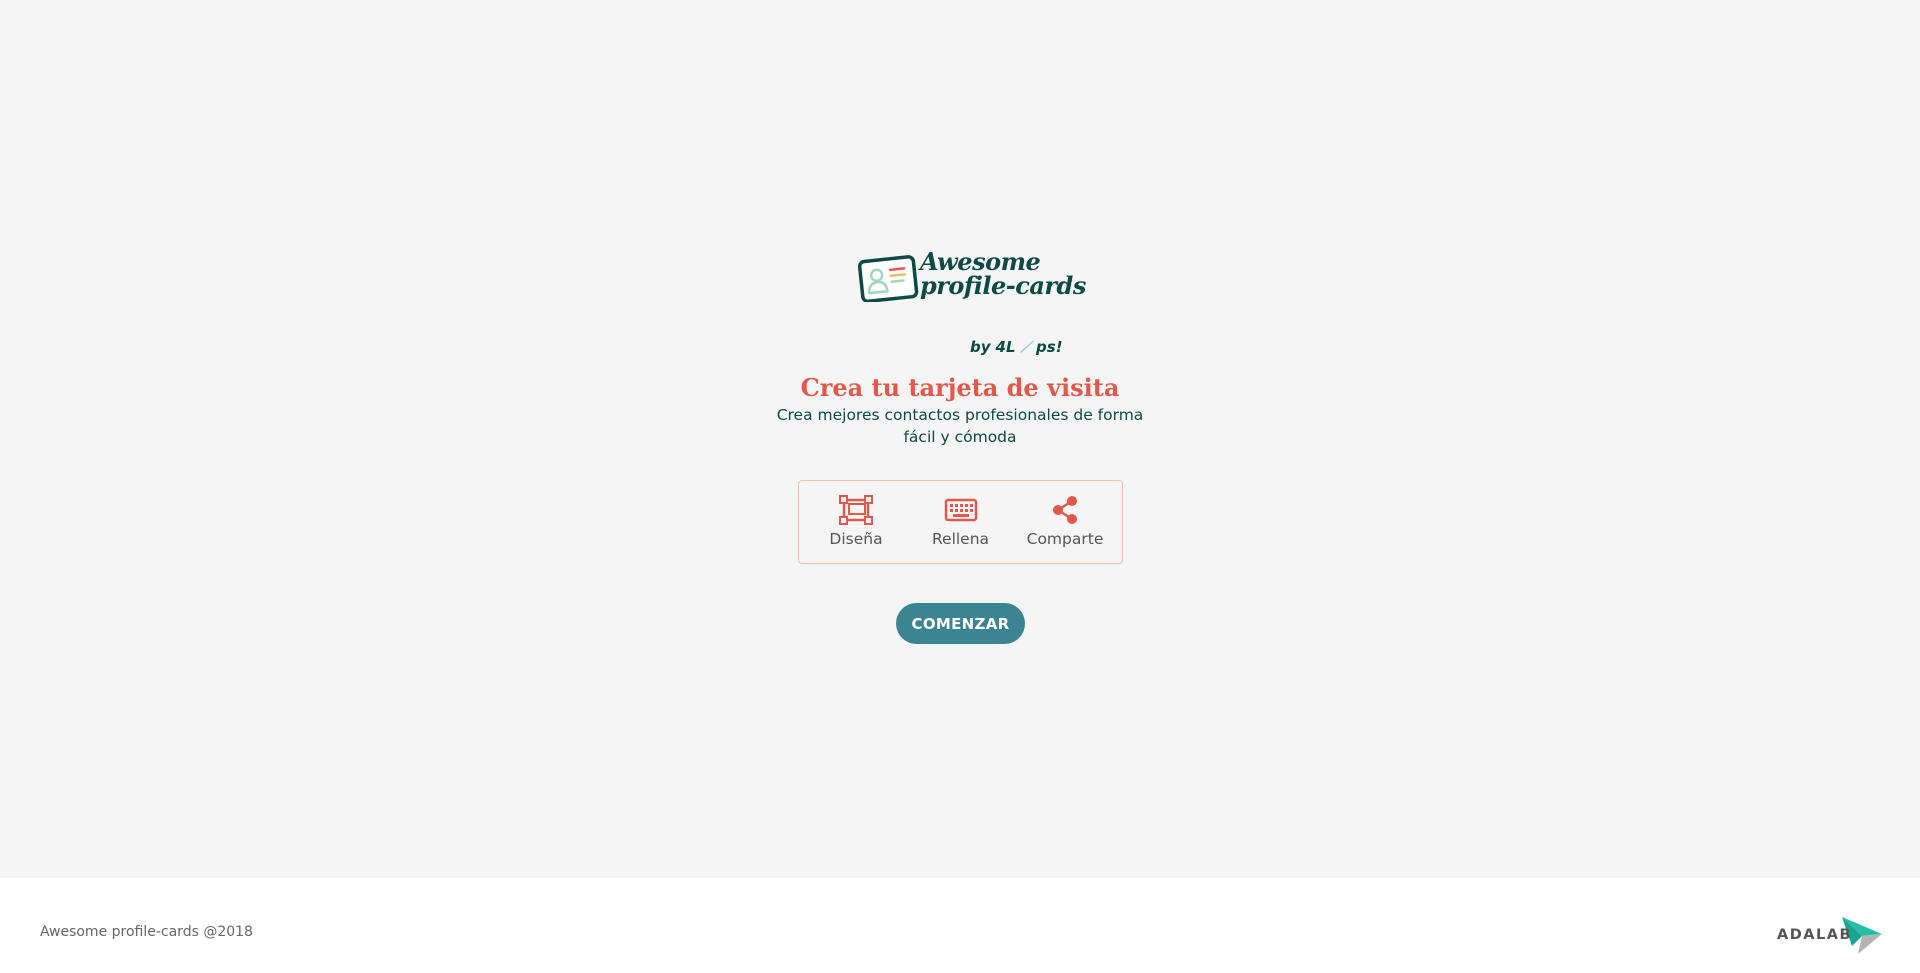  I want to click on step-label: Diseña, so click(856, 539).